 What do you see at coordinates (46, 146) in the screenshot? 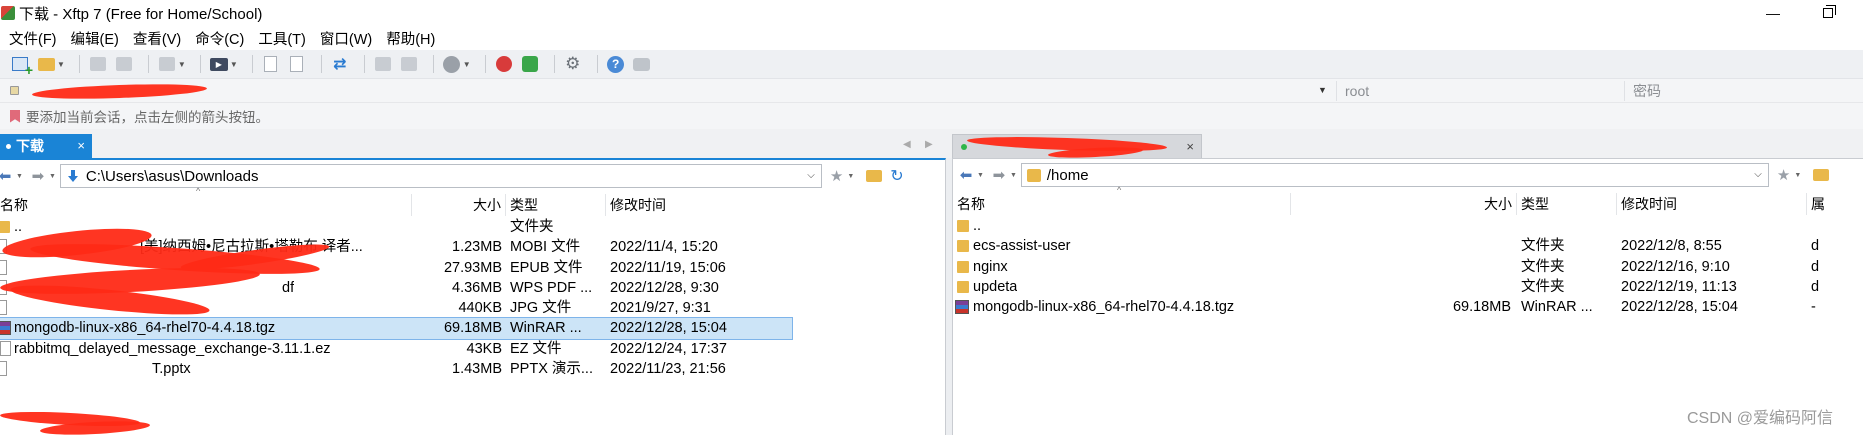
I see `tab-local-downloads: 下载 ×` at bounding box center [46, 146].